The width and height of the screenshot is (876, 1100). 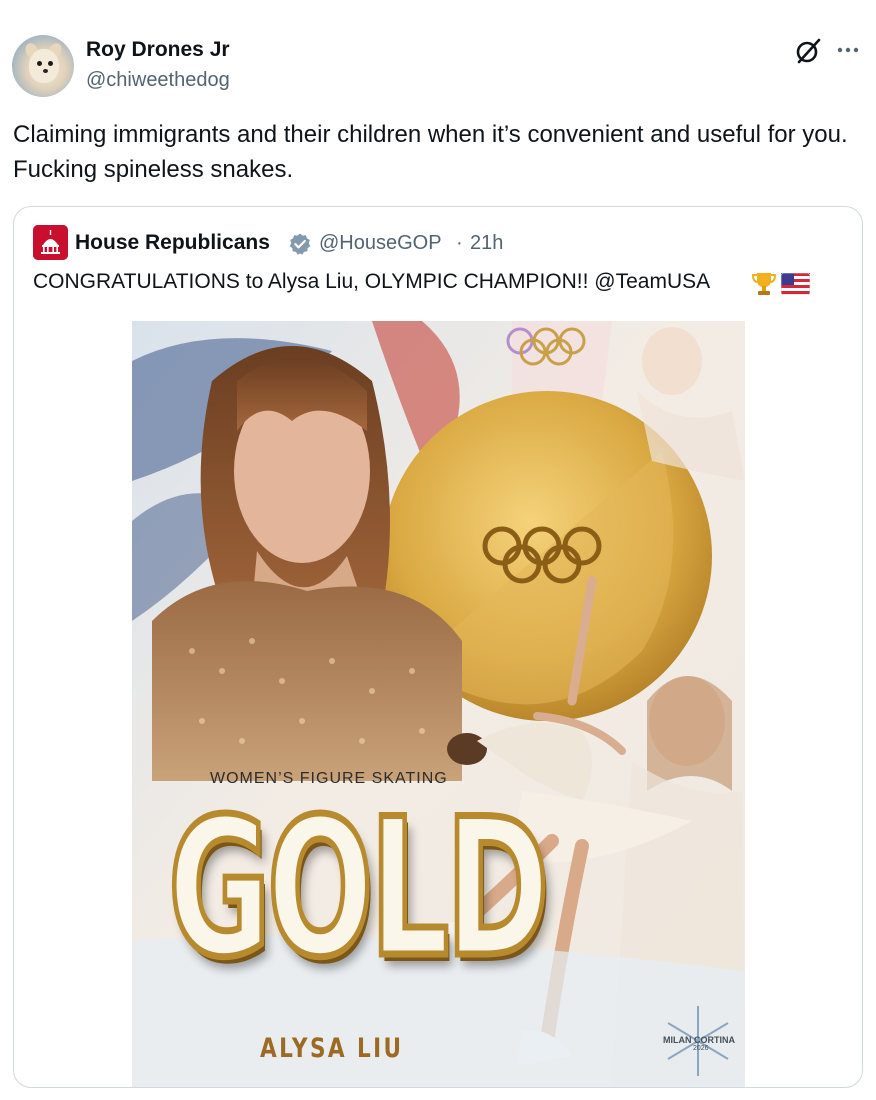 What do you see at coordinates (795, 284) in the screenshot?
I see `us-flag-emoji-icon` at bounding box center [795, 284].